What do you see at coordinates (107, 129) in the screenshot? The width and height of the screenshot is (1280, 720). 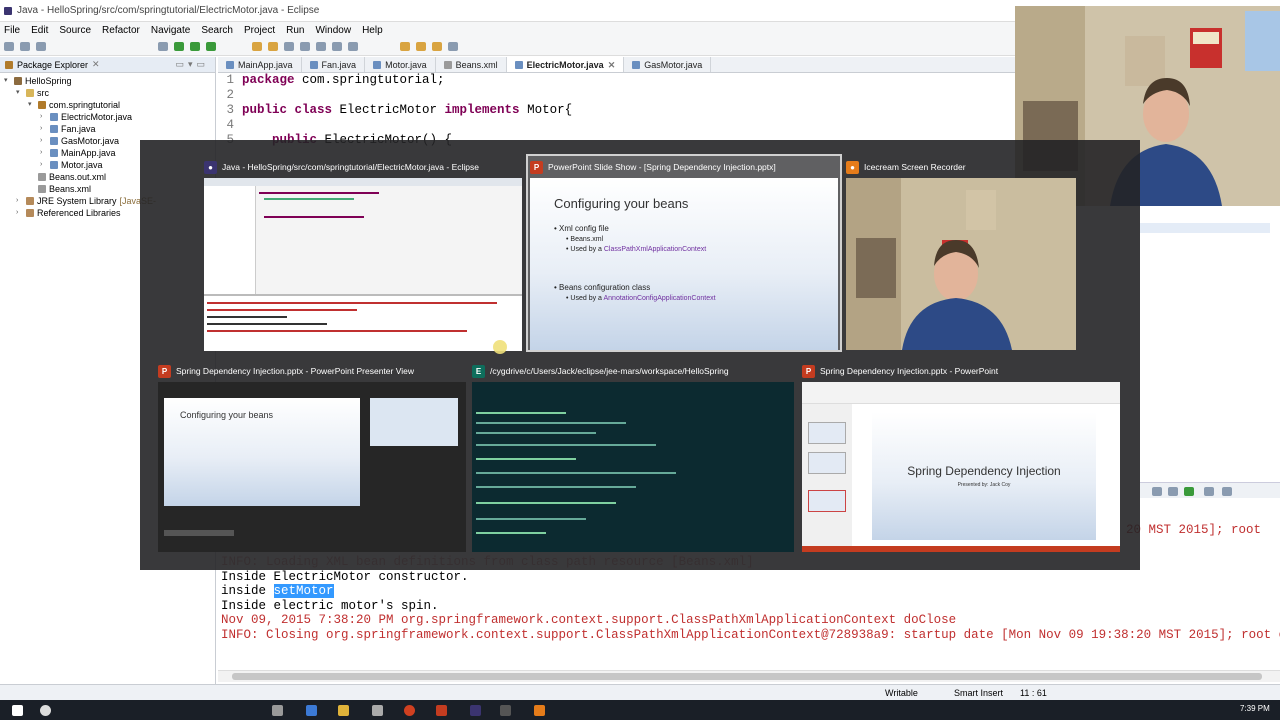 I see `tree-item: › Fan.java` at bounding box center [107, 129].